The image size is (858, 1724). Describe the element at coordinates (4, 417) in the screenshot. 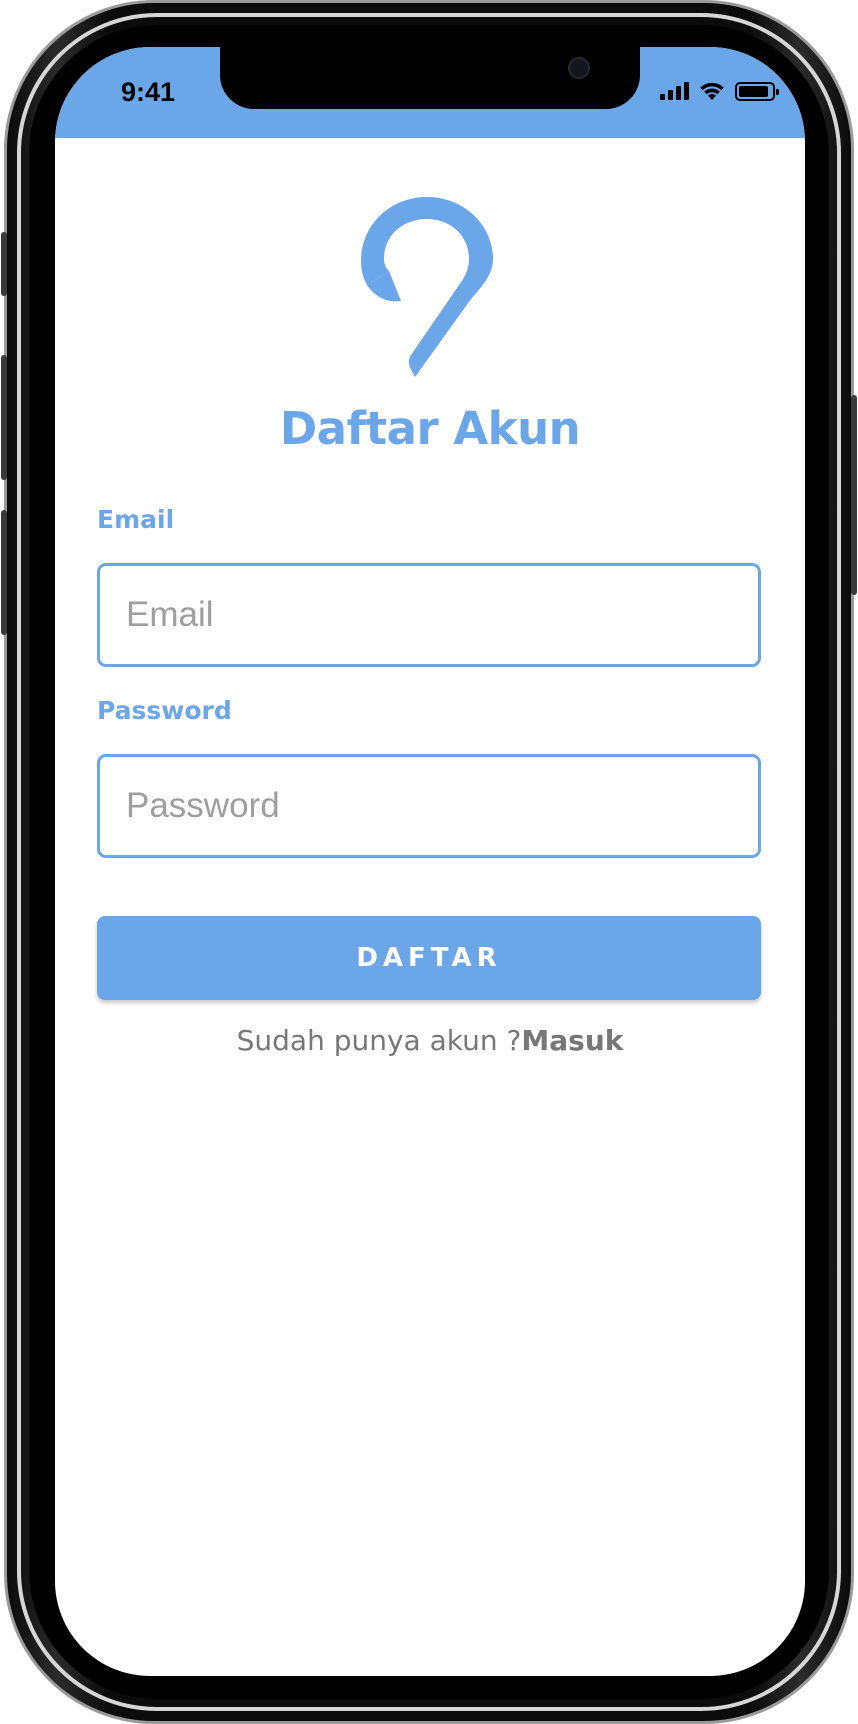

I see `volume-up-button` at that location.